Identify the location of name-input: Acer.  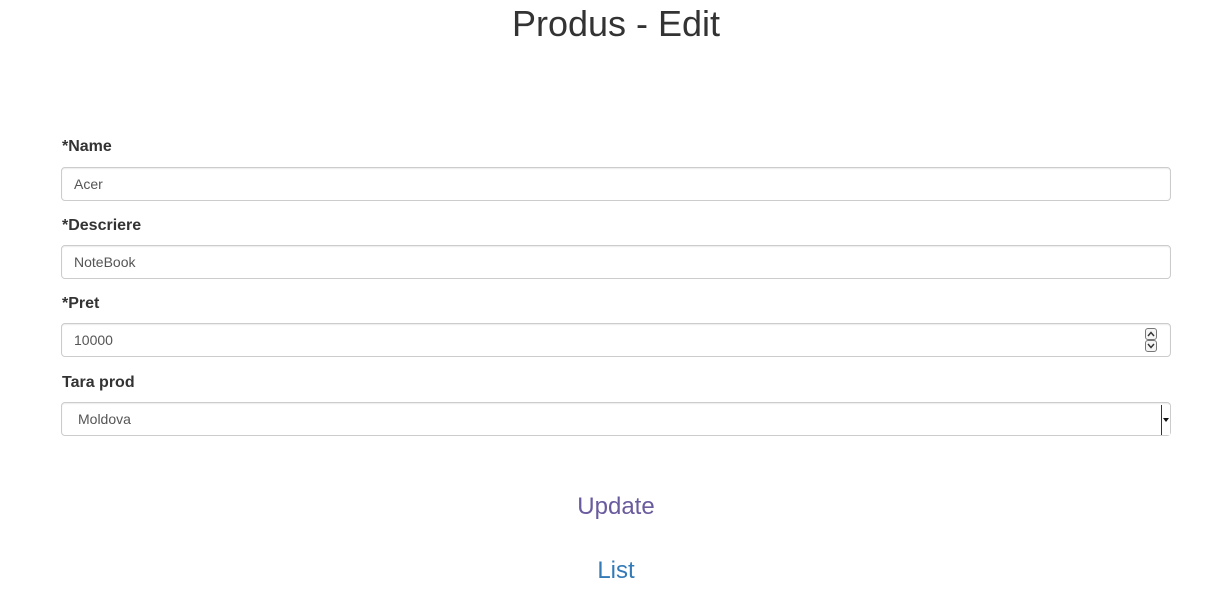
(616, 184).